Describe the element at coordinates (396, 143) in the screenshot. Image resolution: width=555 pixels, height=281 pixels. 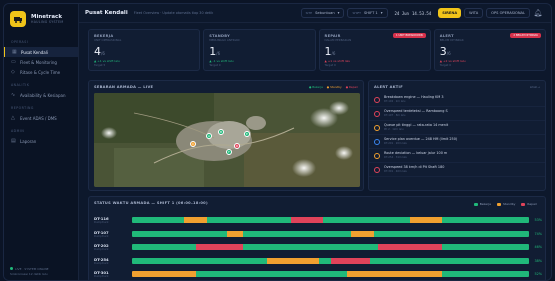
I see `alert-time: DT-201 · 20m lalu` at that location.